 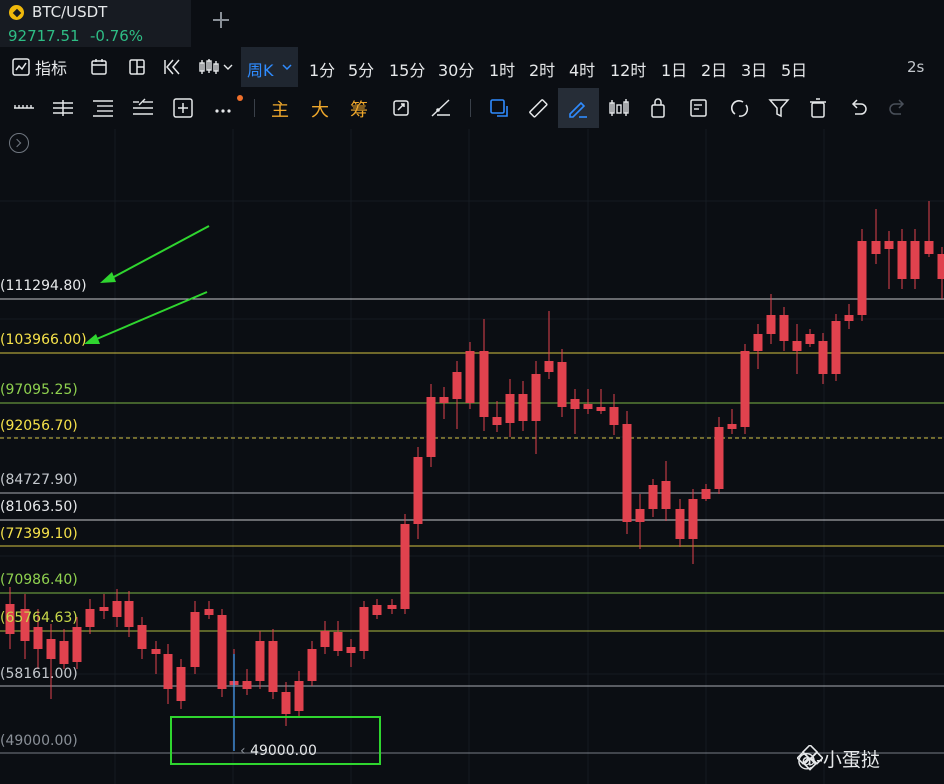 What do you see at coordinates (754, 69) in the screenshot?
I see `tab-3d: 3日` at bounding box center [754, 69].